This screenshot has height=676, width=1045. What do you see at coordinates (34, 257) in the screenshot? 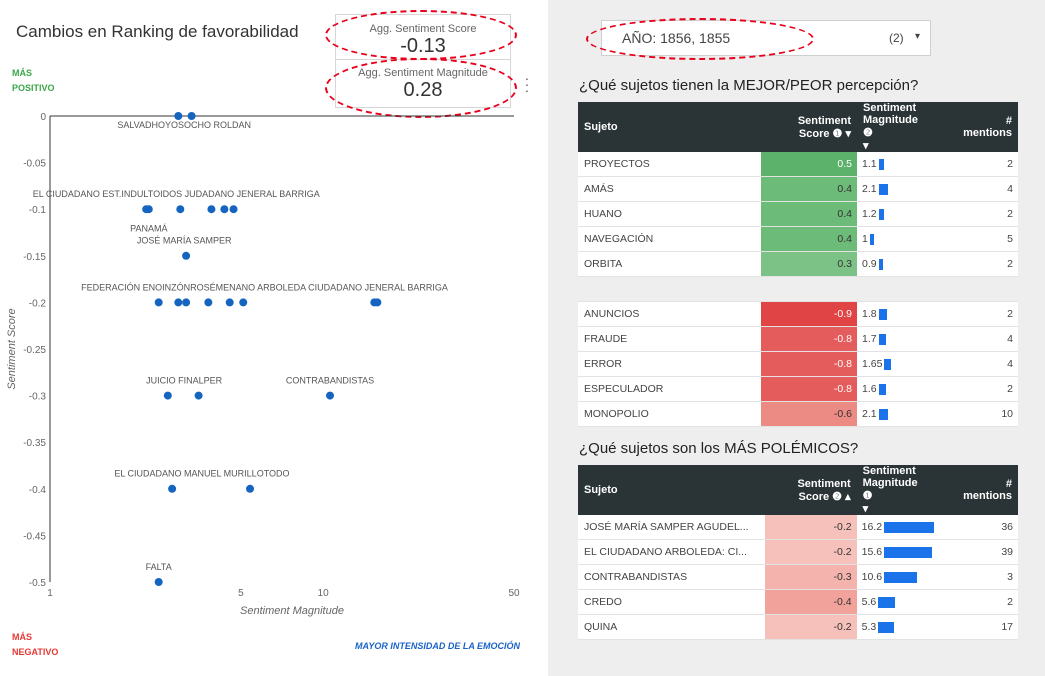
I see `y-tick-label: -0.15` at bounding box center [34, 257].